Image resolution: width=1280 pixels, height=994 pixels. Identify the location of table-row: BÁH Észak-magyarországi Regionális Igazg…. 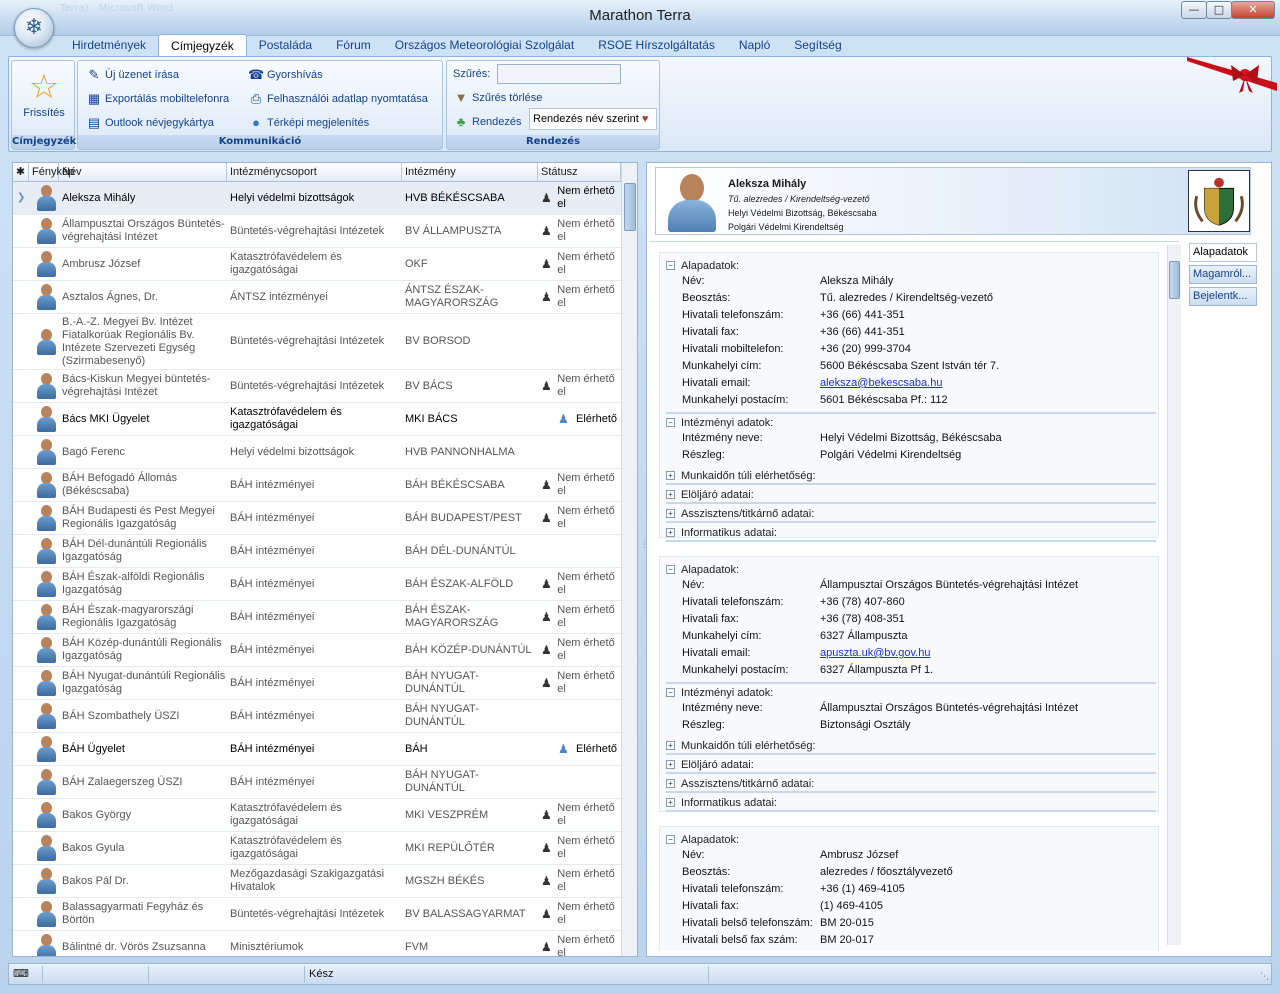
(317, 617).